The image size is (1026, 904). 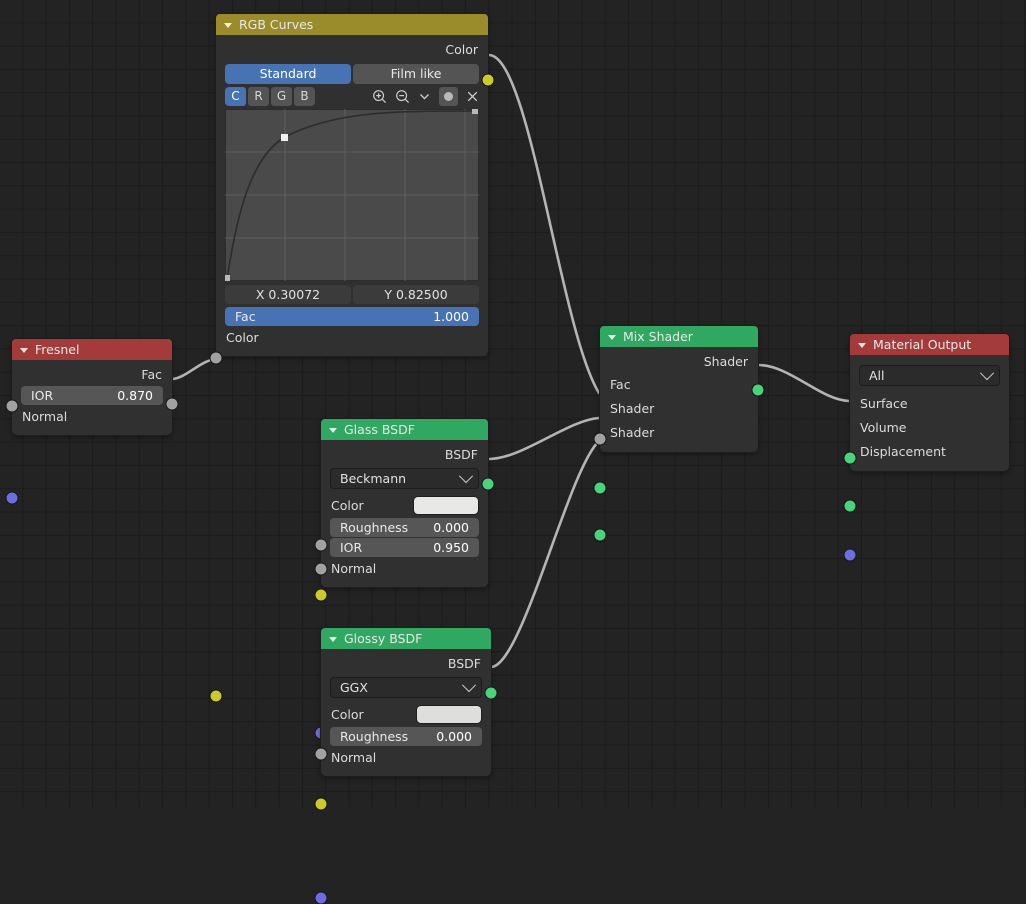 I want to click on channel-g: G, so click(x=281, y=96).